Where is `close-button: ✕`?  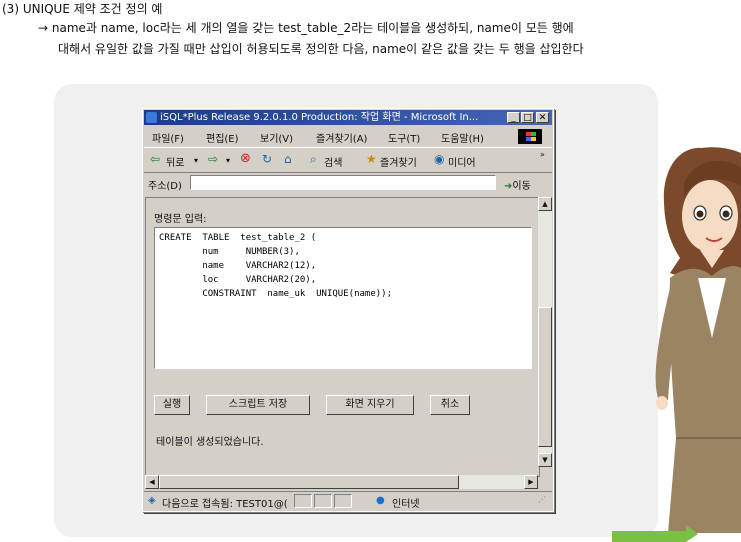 close-button: ✕ is located at coordinates (542, 117).